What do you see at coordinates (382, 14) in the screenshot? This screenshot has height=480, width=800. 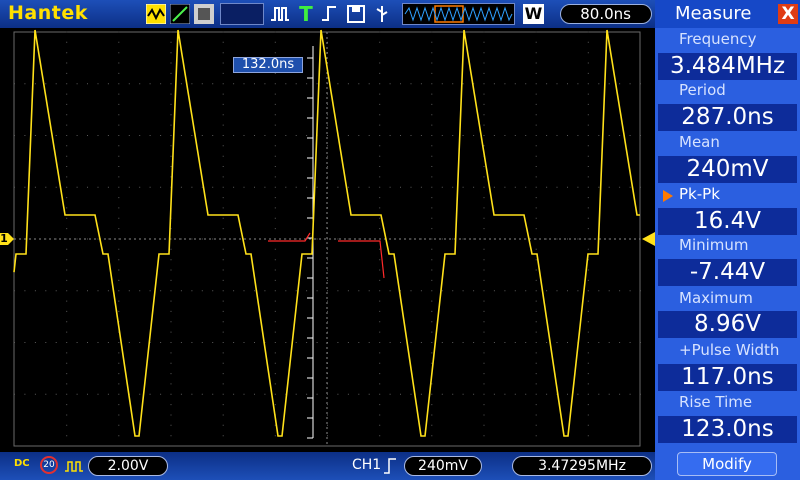 I see `usb-icon` at bounding box center [382, 14].